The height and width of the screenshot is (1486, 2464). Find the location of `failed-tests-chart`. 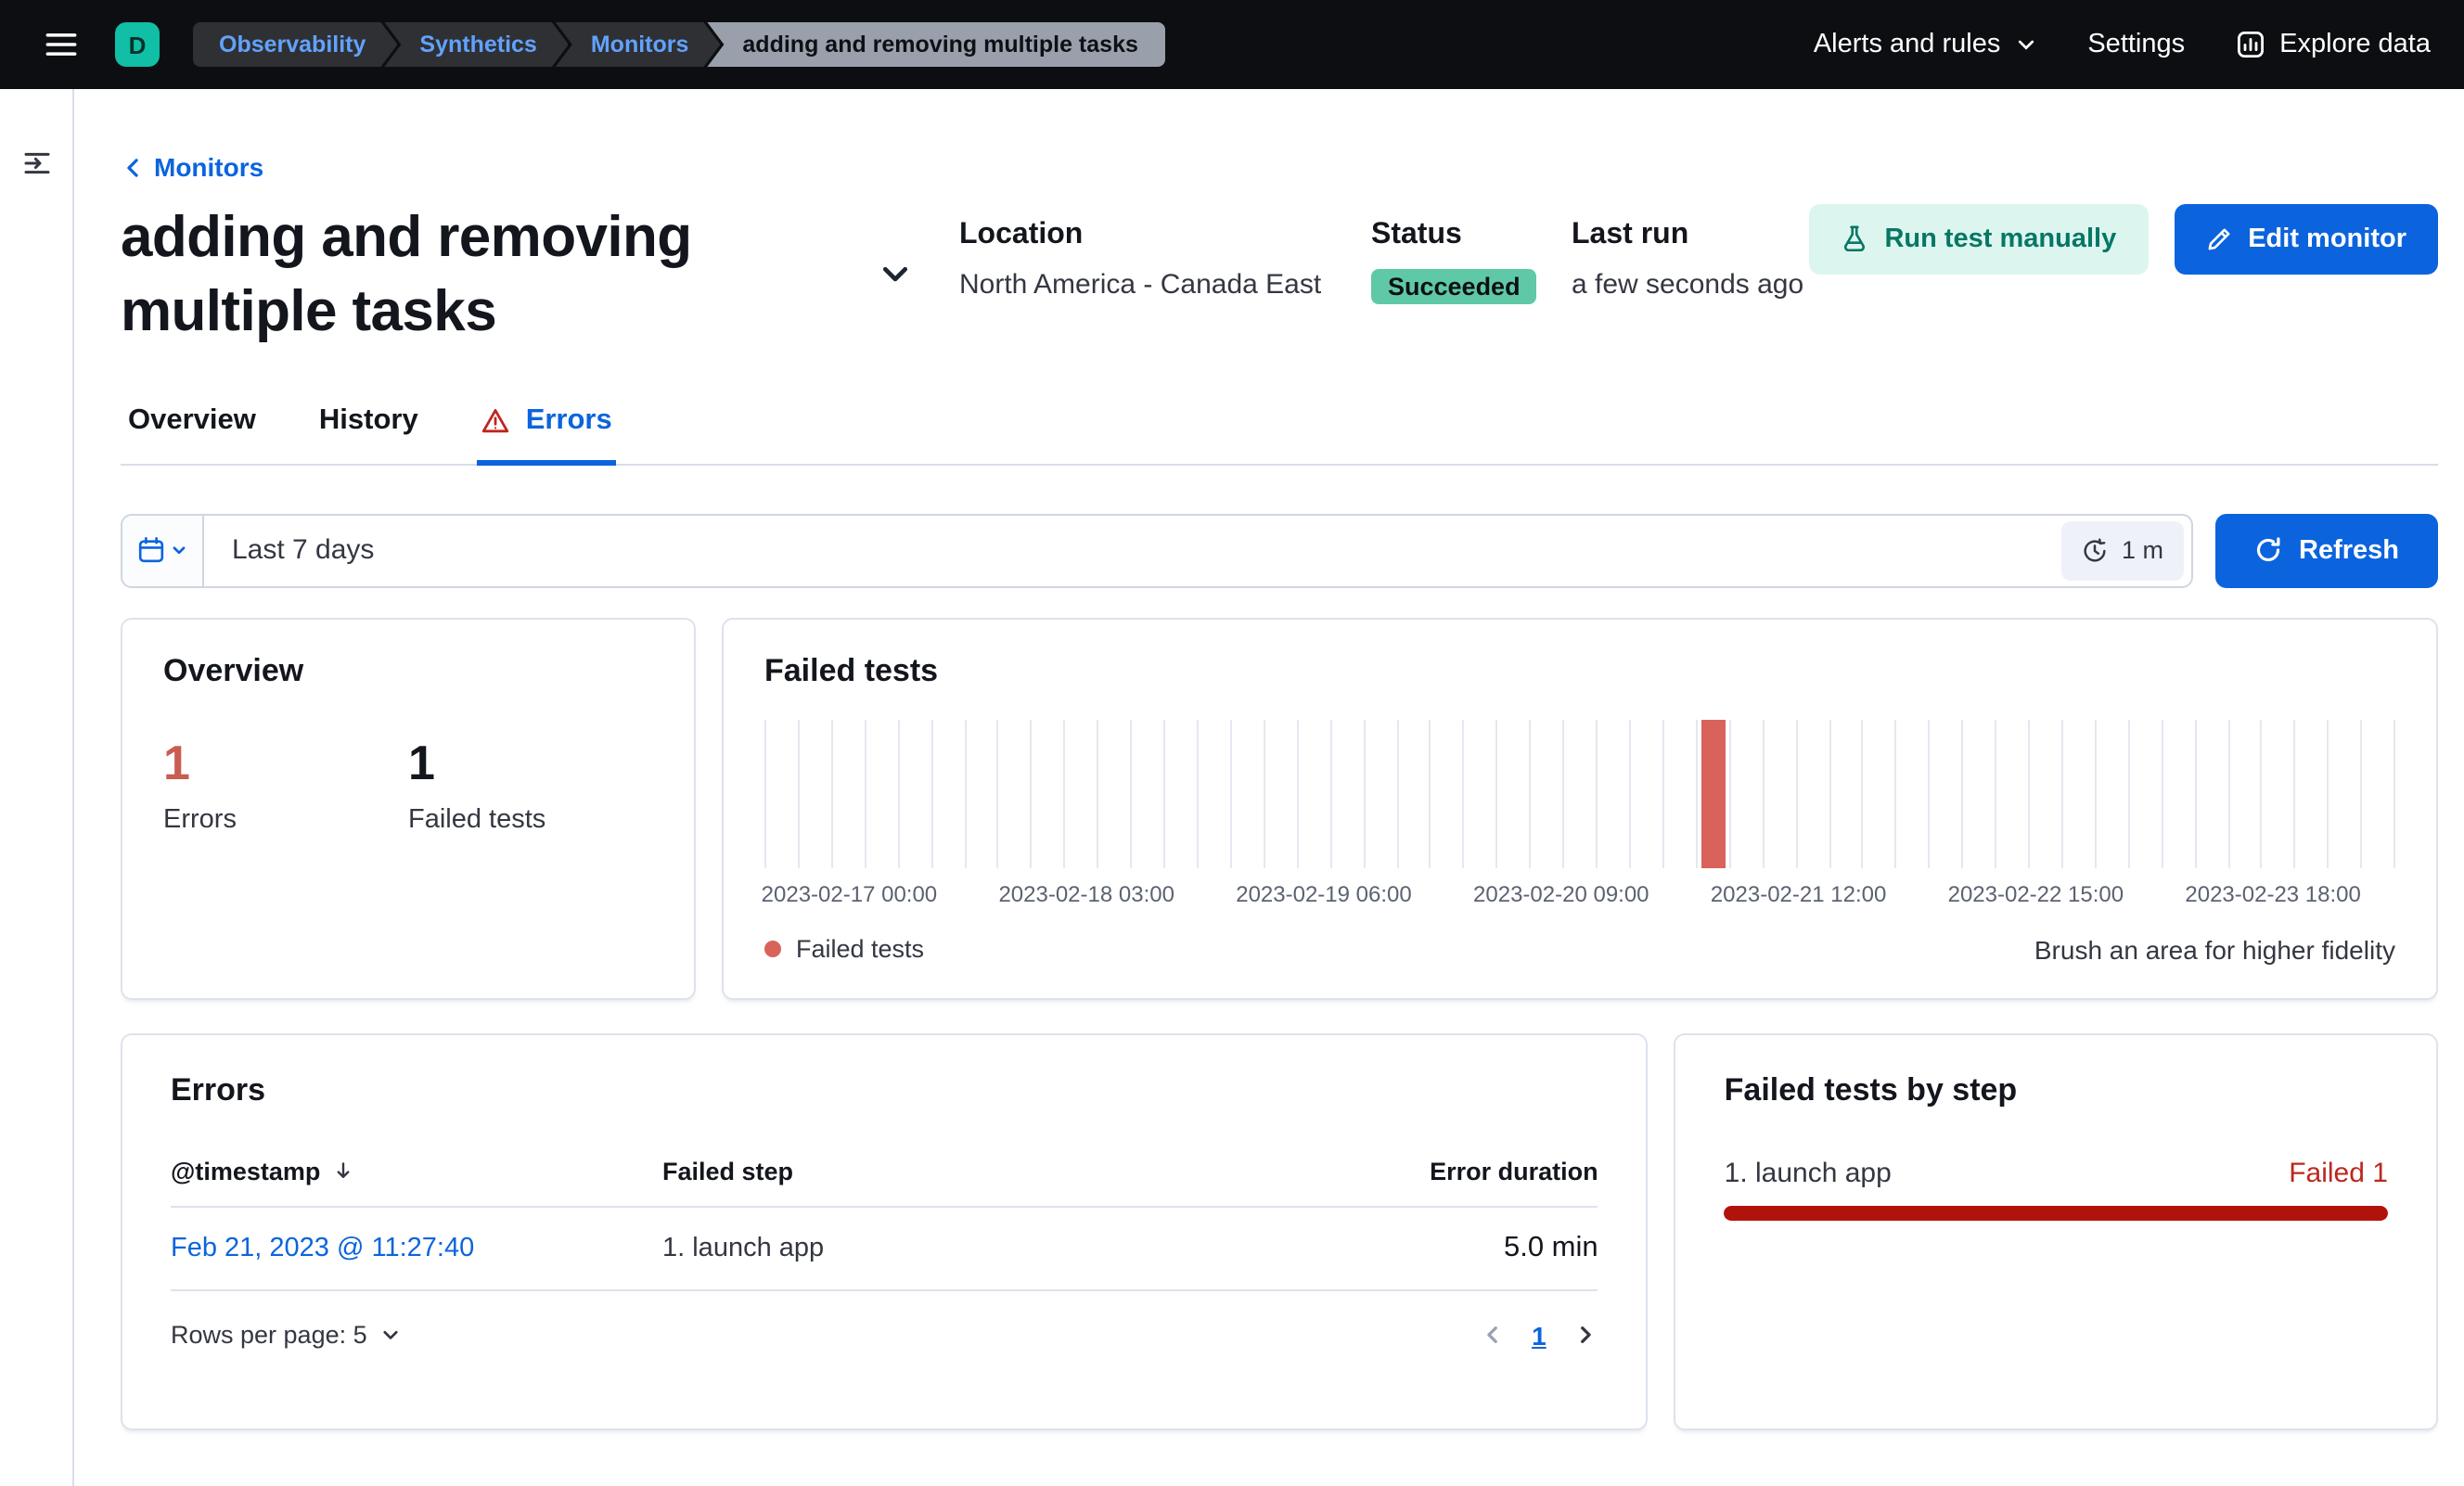

failed-tests-chart is located at coordinates (1579, 793).